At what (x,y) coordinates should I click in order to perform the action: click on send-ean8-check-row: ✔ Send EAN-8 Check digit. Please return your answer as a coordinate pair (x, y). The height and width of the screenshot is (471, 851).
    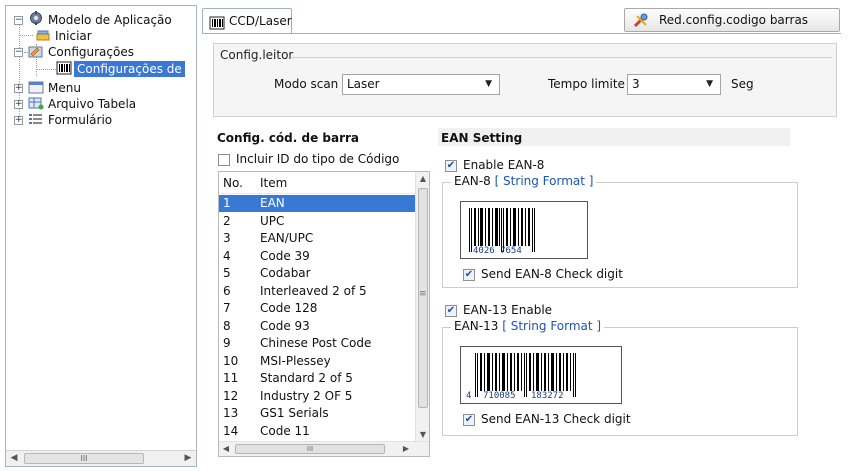
    Looking at the image, I should click on (543, 274).